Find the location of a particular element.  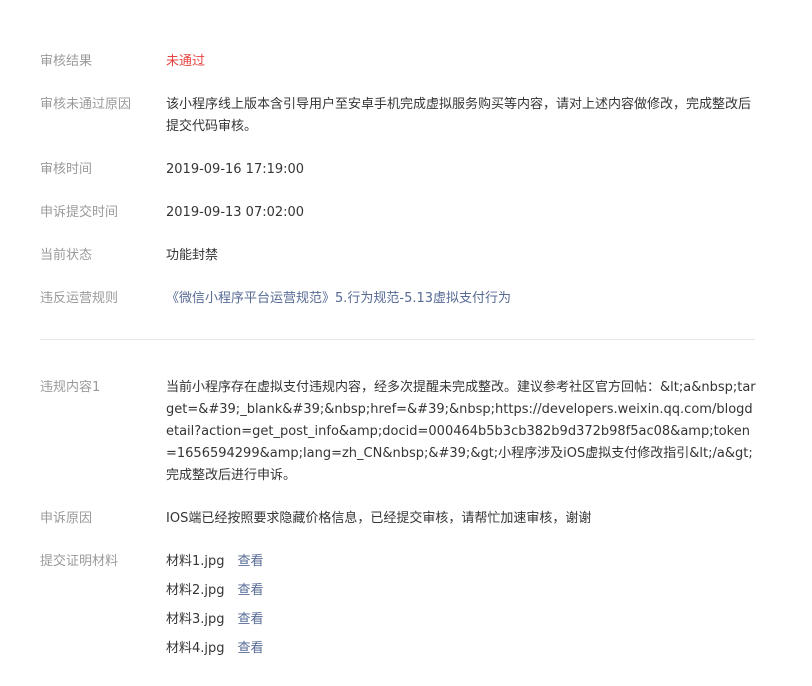

violated-rule-link: 《微信小程序平台运营规范》5.行为规范-5.13虚拟支付行为 is located at coordinates (338, 298).